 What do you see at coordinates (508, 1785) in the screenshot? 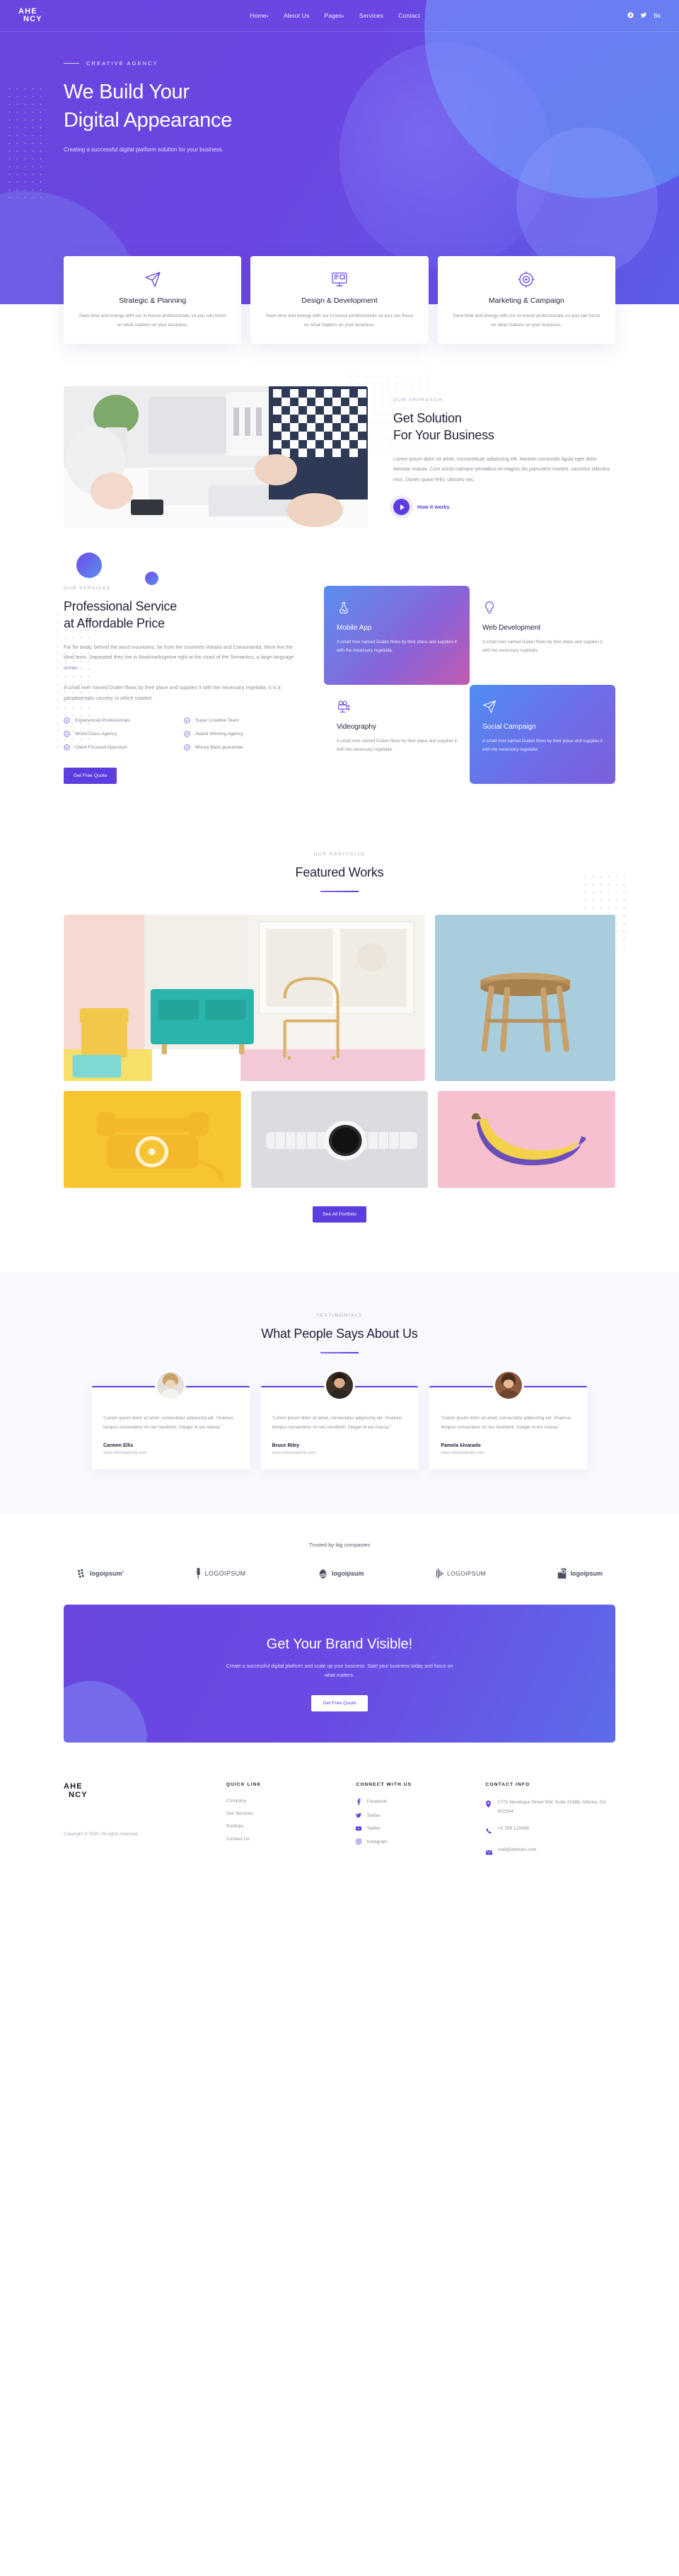
I see `footer-contact-heading: CONTACT INFO` at bounding box center [508, 1785].